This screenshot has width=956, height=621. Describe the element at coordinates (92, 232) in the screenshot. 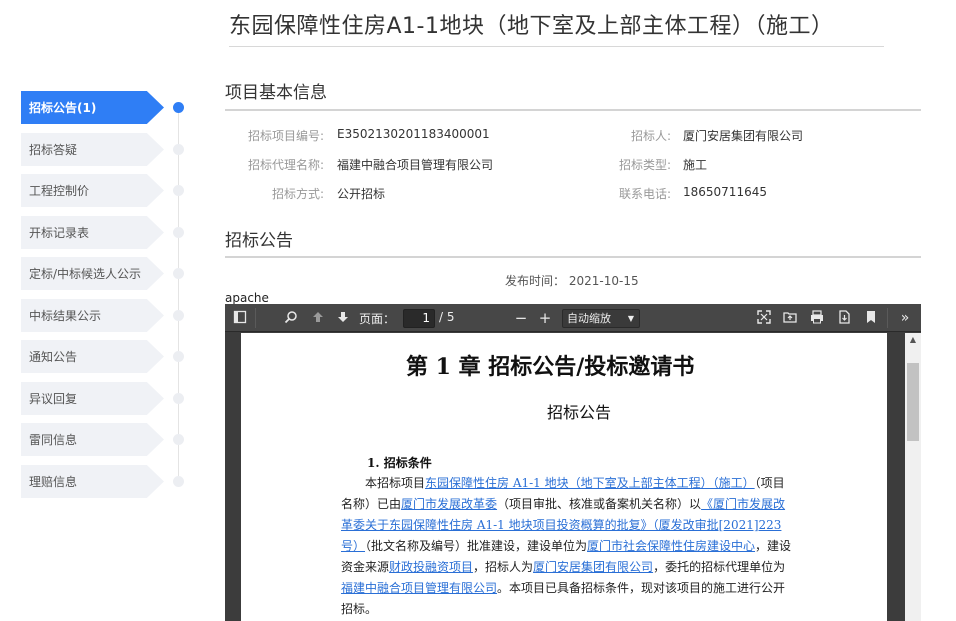

I see `sidebar-item-bid-opening: 开标记录表` at that location.